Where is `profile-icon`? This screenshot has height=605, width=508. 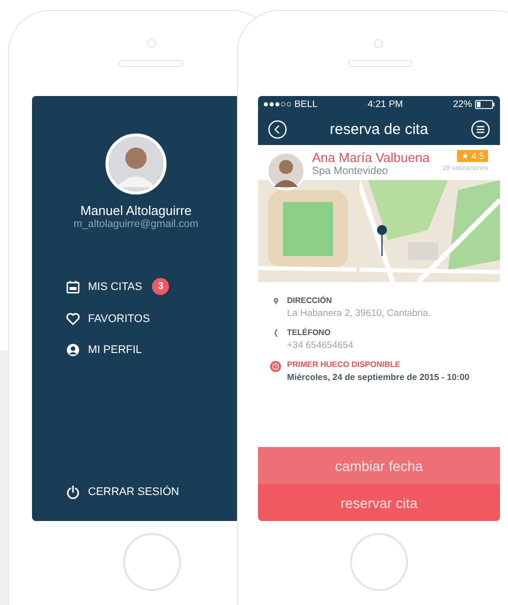 profile-icon is located at coordinates (73, 350).